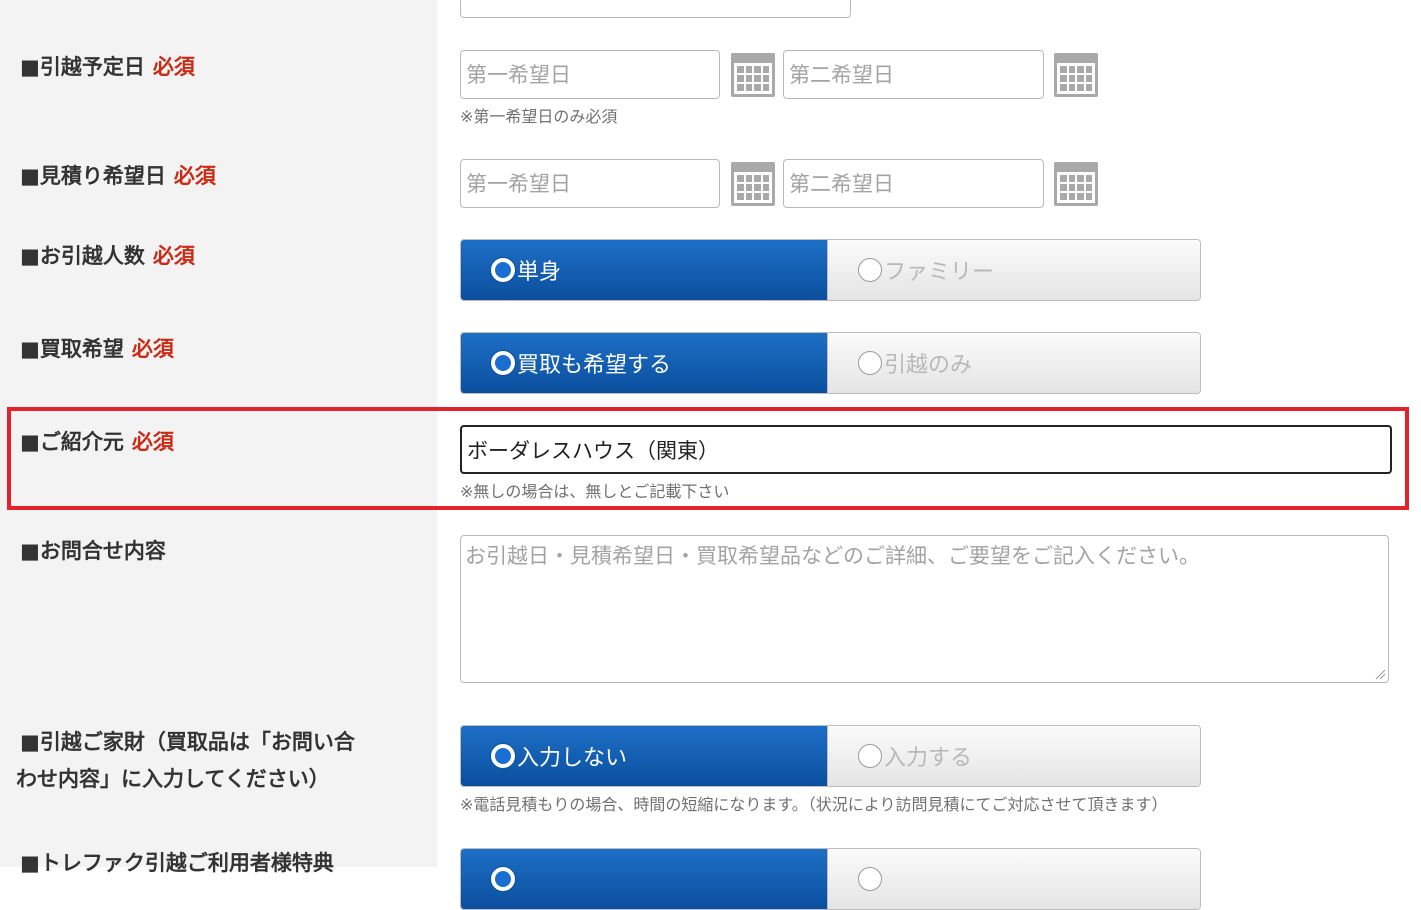  I want to click on buyback-label-text: ■買取希望, so click(72, 349).